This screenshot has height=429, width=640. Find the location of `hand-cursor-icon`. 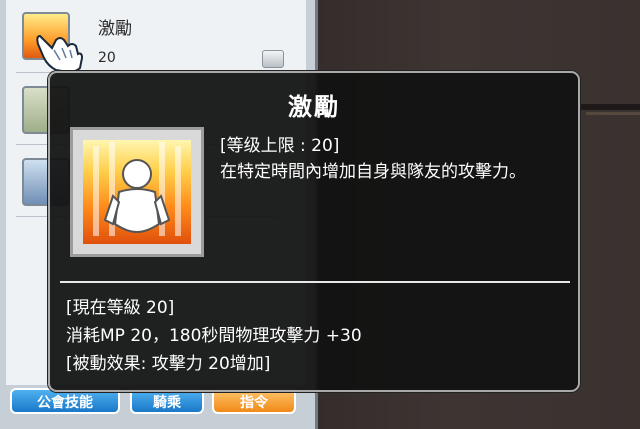

hand-cursor-icon is located at coordinates (60, 54).